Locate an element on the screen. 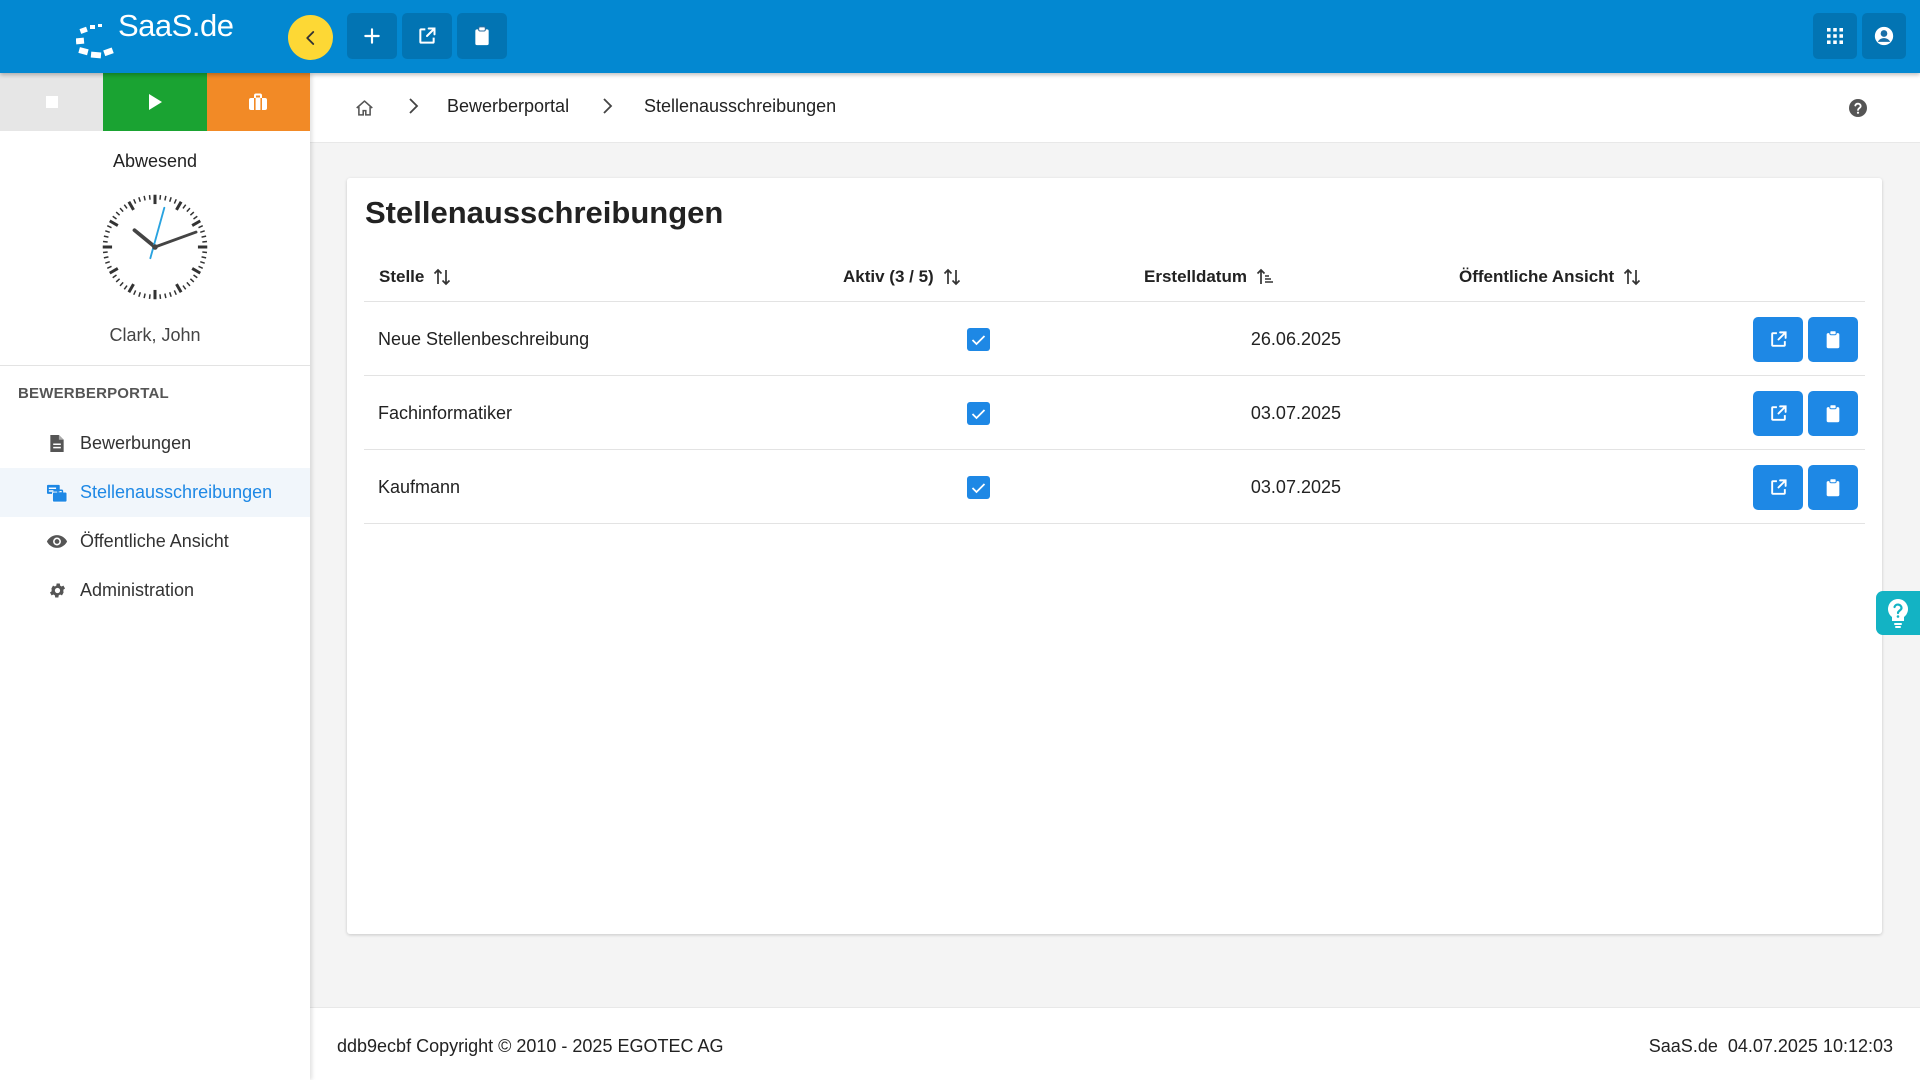 The image size is (1920, 1080). collapse-sidebar-button is located at coordinates (310, 37).